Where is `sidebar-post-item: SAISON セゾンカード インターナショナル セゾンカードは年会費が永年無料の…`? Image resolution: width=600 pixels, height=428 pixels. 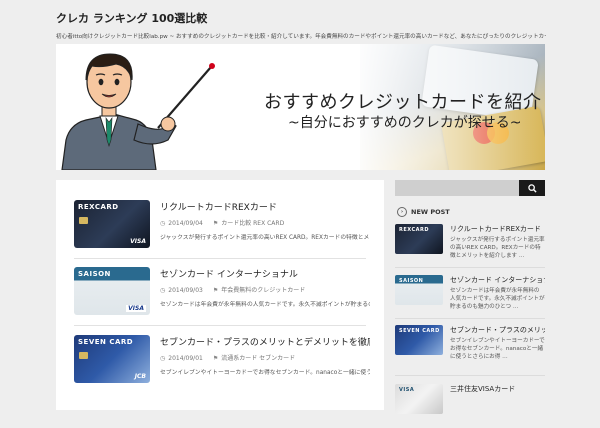 sidebar-post-item: SAISON セゾンカード インターナショナル セゾンカードは年会費が永年無料の… is located at coordinates (470, 297).